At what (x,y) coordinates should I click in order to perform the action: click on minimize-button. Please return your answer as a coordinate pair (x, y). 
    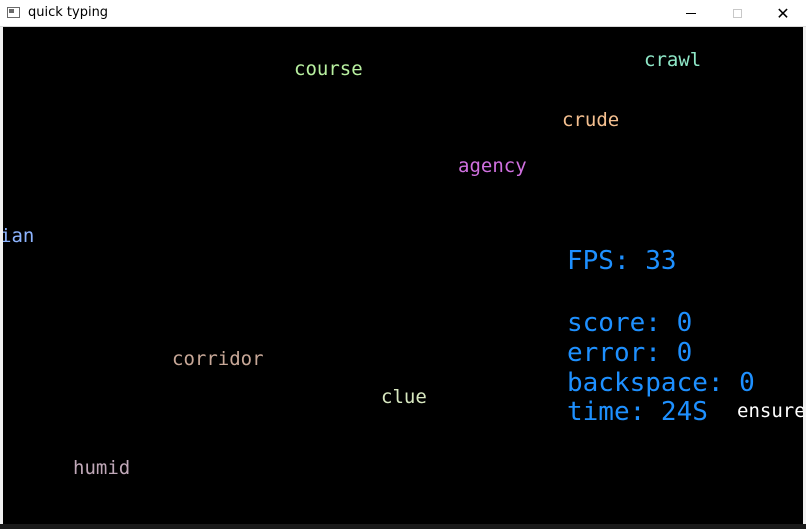
    Looking at the image, I should click on (691, 13).